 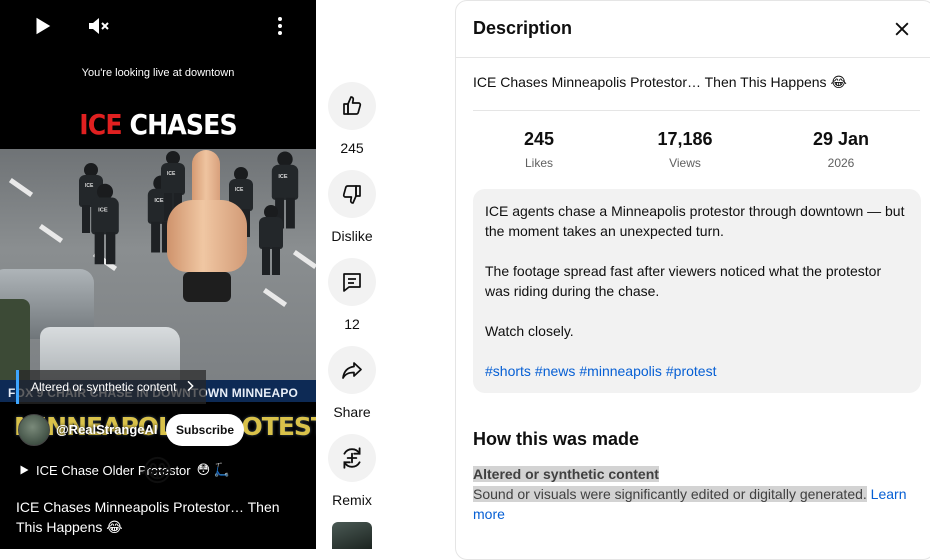 What do you see at coordinates (107, 429) in the screenshot?
I see `channel-name: @RealStrangeAI` at bounding box center [107, 429].